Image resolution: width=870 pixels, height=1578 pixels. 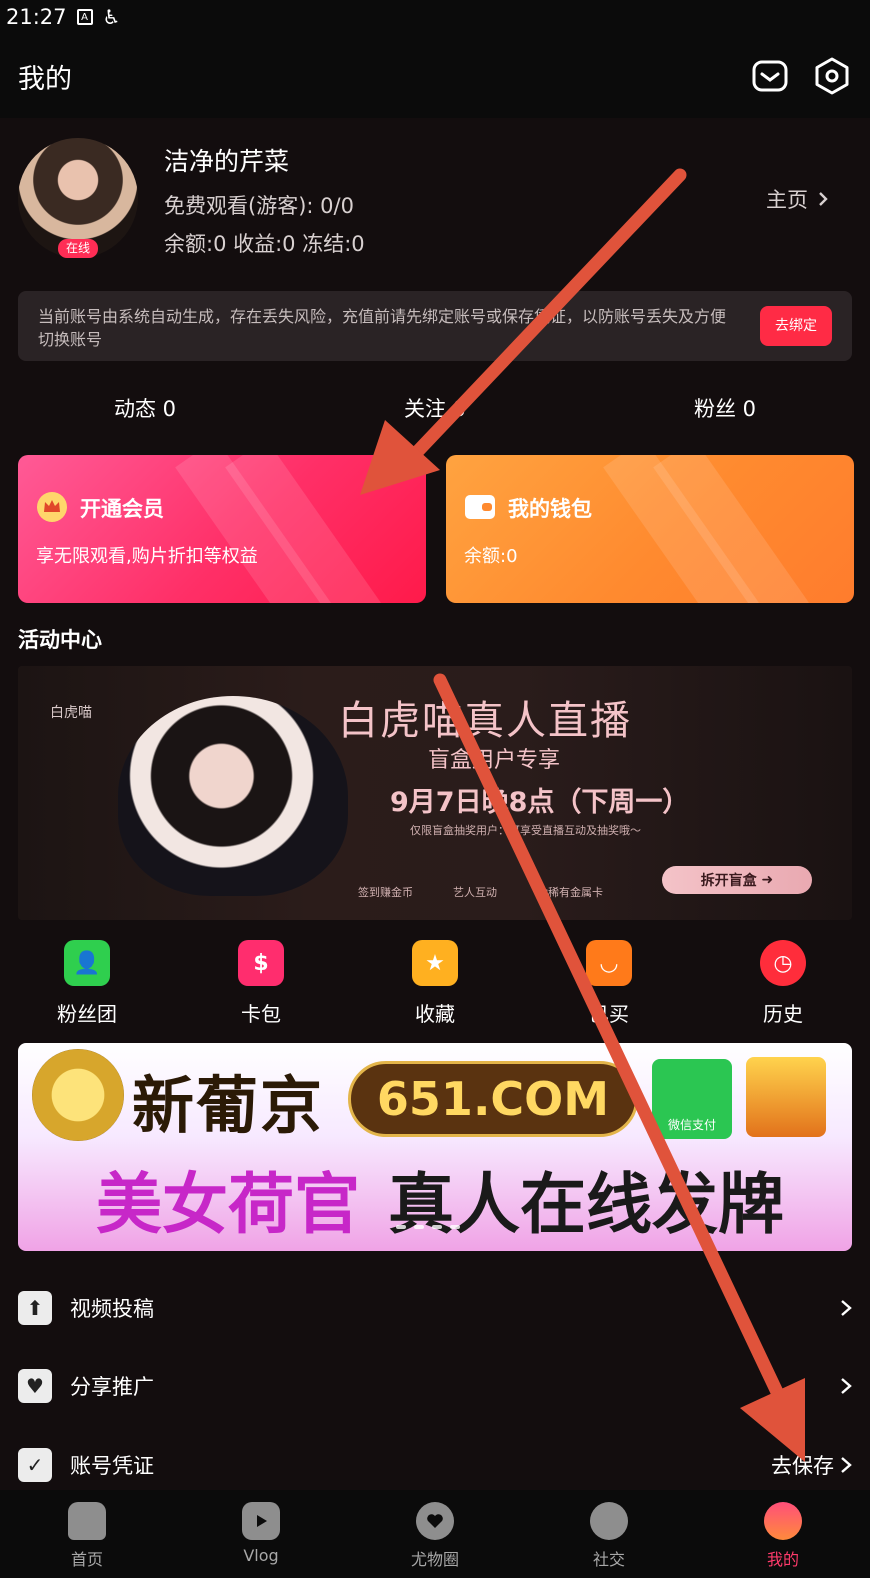 What do you see at coordinates (494, 760) in the screenshot?
I see `banner-subheadline: 盲盒用户专享` at bounding box center [494, 760].